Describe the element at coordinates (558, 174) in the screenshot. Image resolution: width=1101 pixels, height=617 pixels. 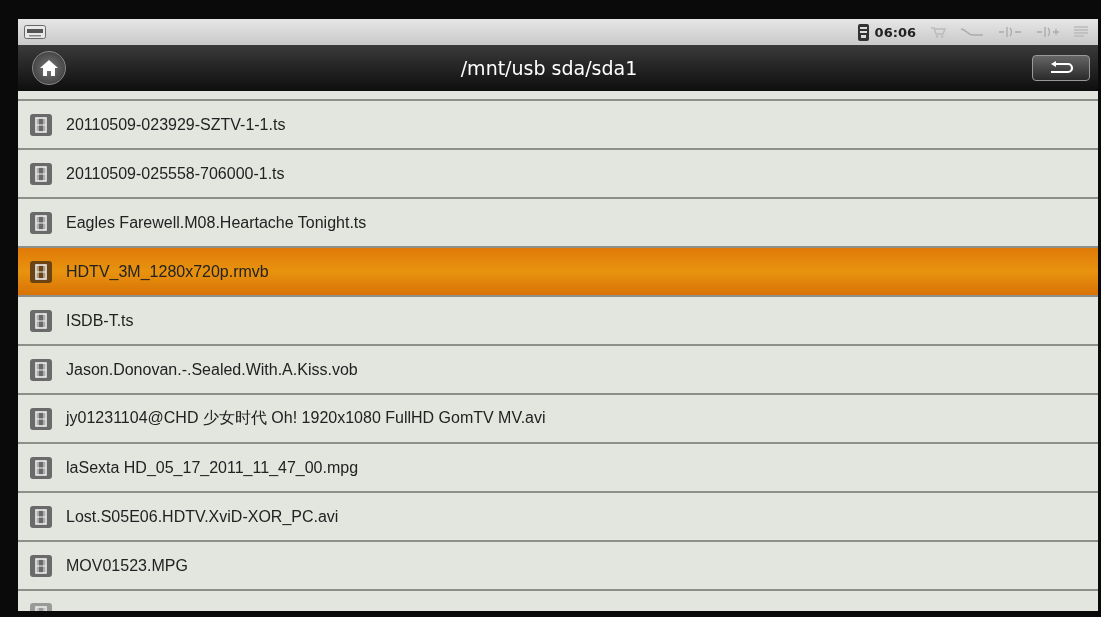
I see `file-row: 20110509-025558-706000-1.ts` at that location.